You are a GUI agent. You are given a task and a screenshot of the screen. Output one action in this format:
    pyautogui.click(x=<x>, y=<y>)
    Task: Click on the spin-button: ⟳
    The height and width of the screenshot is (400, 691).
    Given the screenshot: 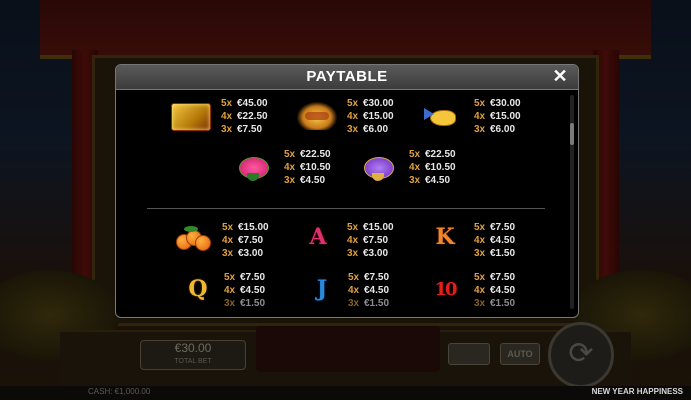 What is the action you would take?
    pyautogui.click(x=581, y=355)
    